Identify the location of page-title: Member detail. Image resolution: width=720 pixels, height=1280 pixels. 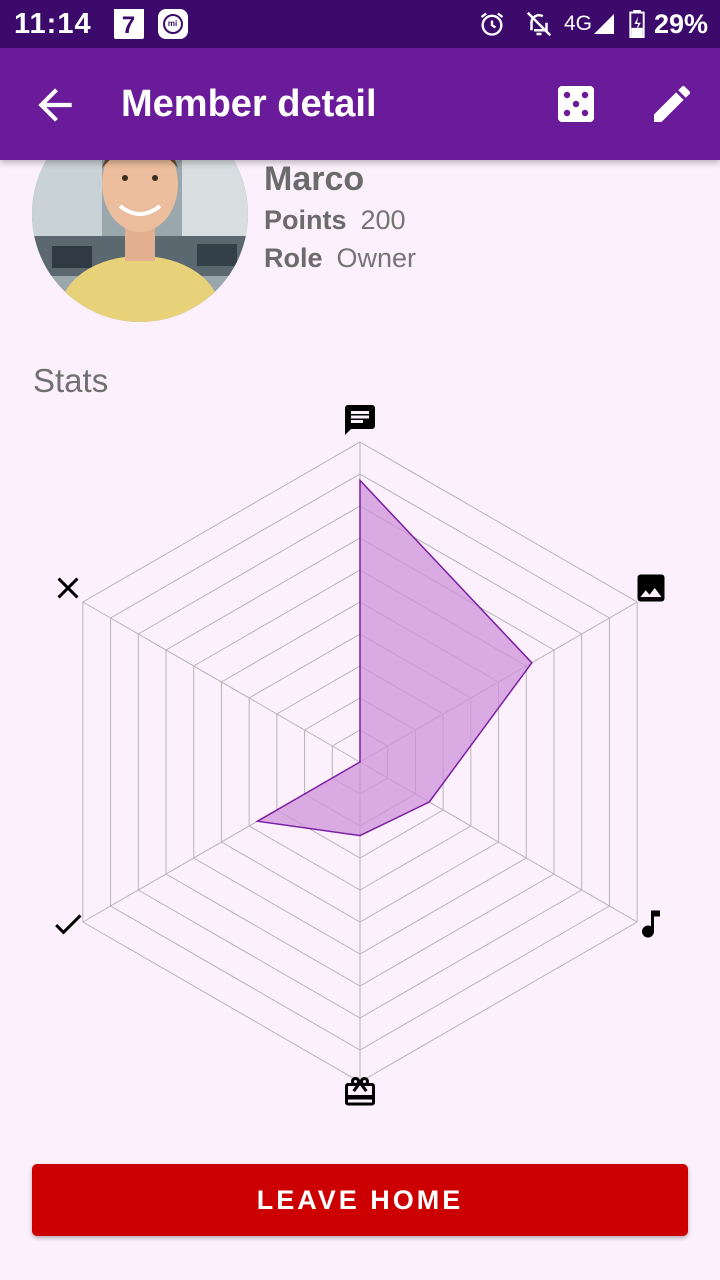
(249, 104).